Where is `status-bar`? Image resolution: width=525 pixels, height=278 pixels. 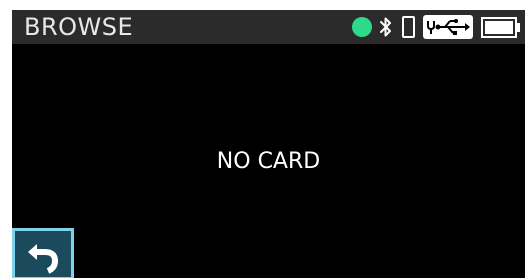 status-bar is located at coordinates (436, 27).